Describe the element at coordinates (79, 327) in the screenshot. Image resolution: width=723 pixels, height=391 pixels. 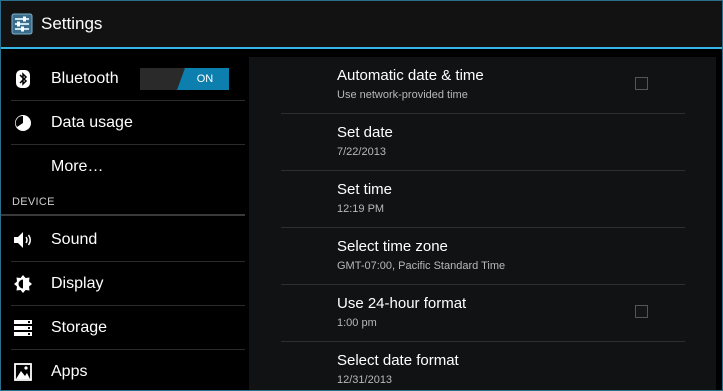
I see `sidebar-item-label: Storage` at that location.